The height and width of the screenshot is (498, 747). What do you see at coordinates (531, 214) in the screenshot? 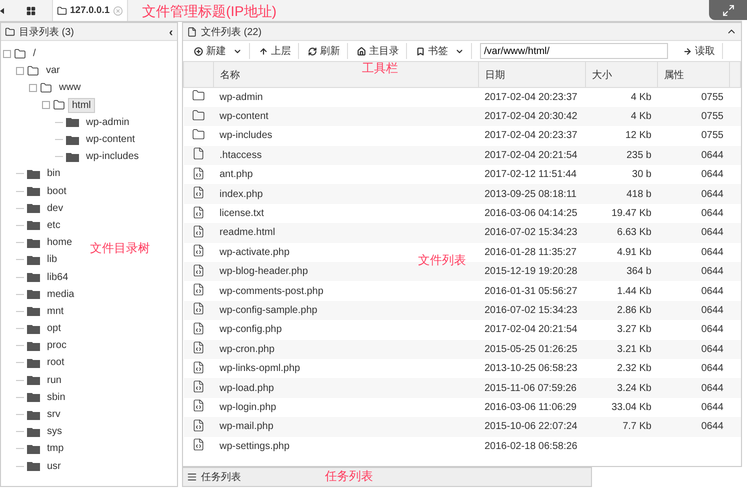
I see `date-text: 2016-03-06 04:14:25` at bounding box center [531, 214].